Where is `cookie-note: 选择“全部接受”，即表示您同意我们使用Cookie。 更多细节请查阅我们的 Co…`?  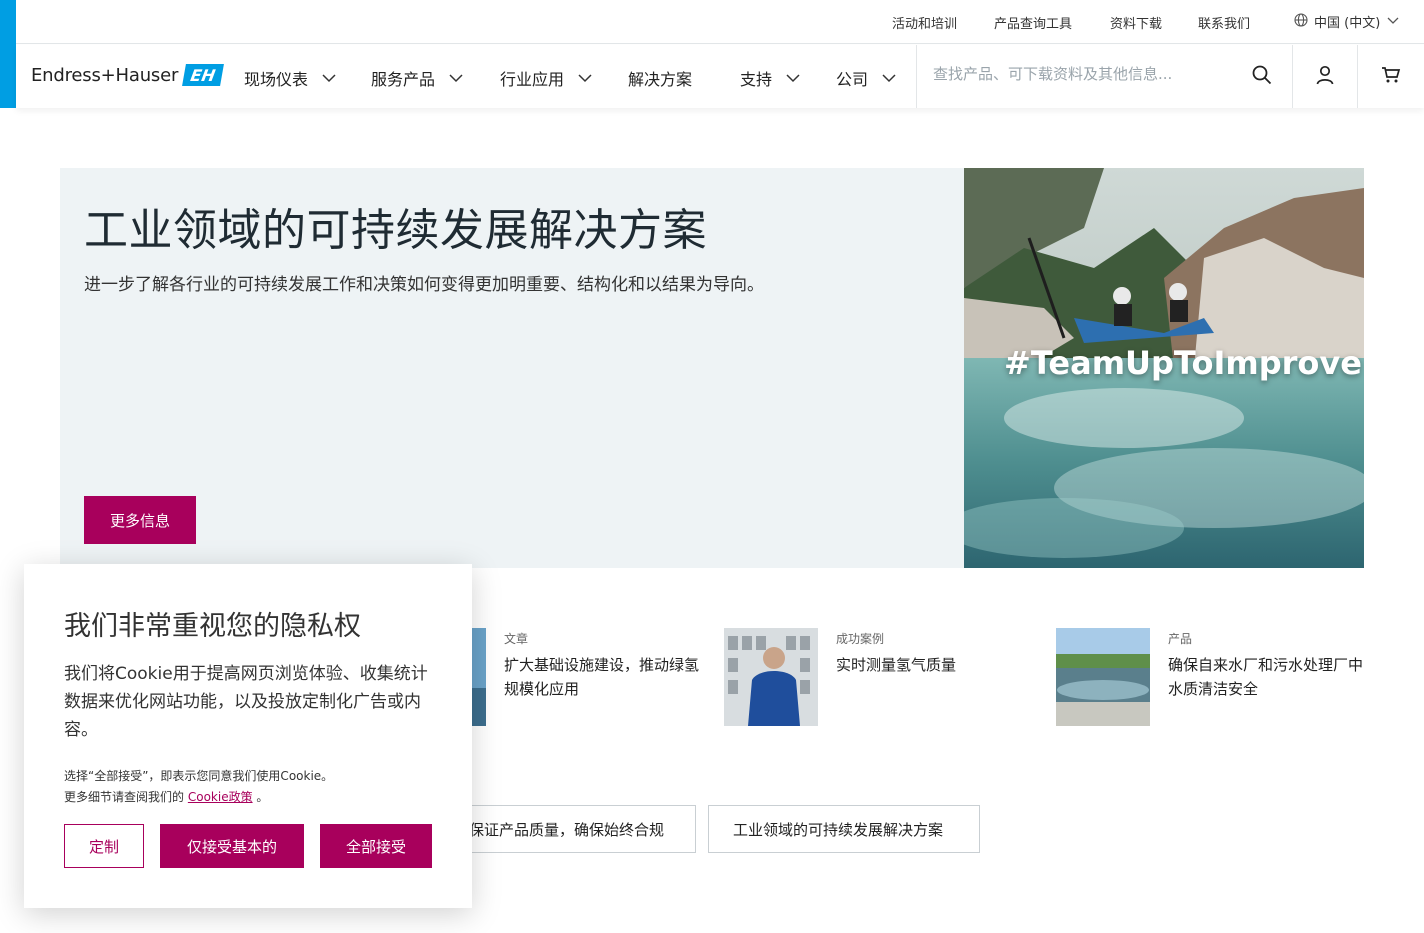
cookie-note: 选择“全部接受”，即表示您同意我们使用Cookie。 更多细节请查阅我们的 Co… is located at coordinates (254, 787).